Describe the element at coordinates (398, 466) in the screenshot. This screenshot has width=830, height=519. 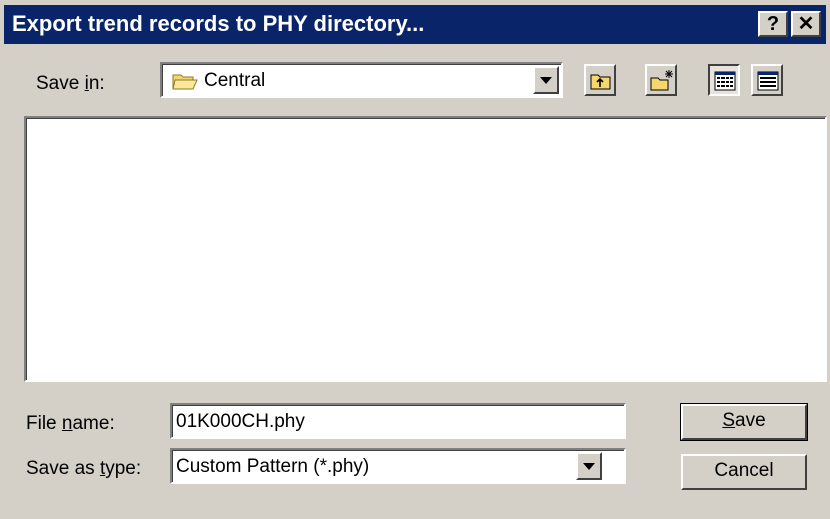
I see `save-as-type-combo: Custom Pattern (*.phy)` at that location.